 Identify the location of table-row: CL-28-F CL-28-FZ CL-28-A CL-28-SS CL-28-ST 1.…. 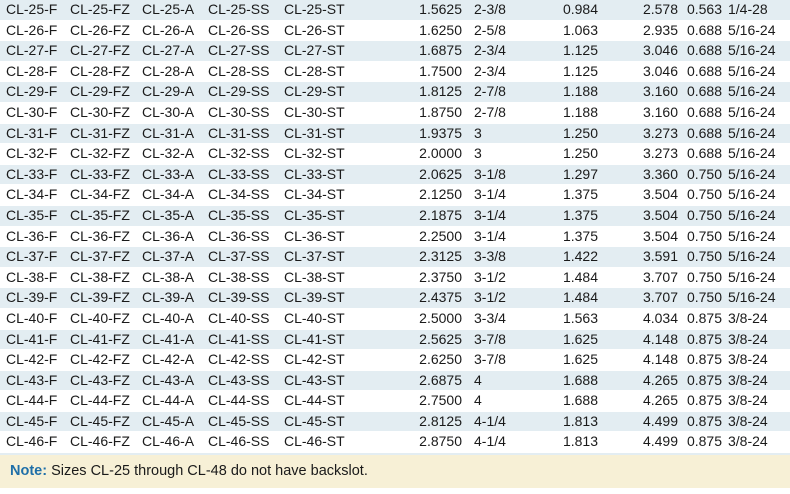
(395, 71).